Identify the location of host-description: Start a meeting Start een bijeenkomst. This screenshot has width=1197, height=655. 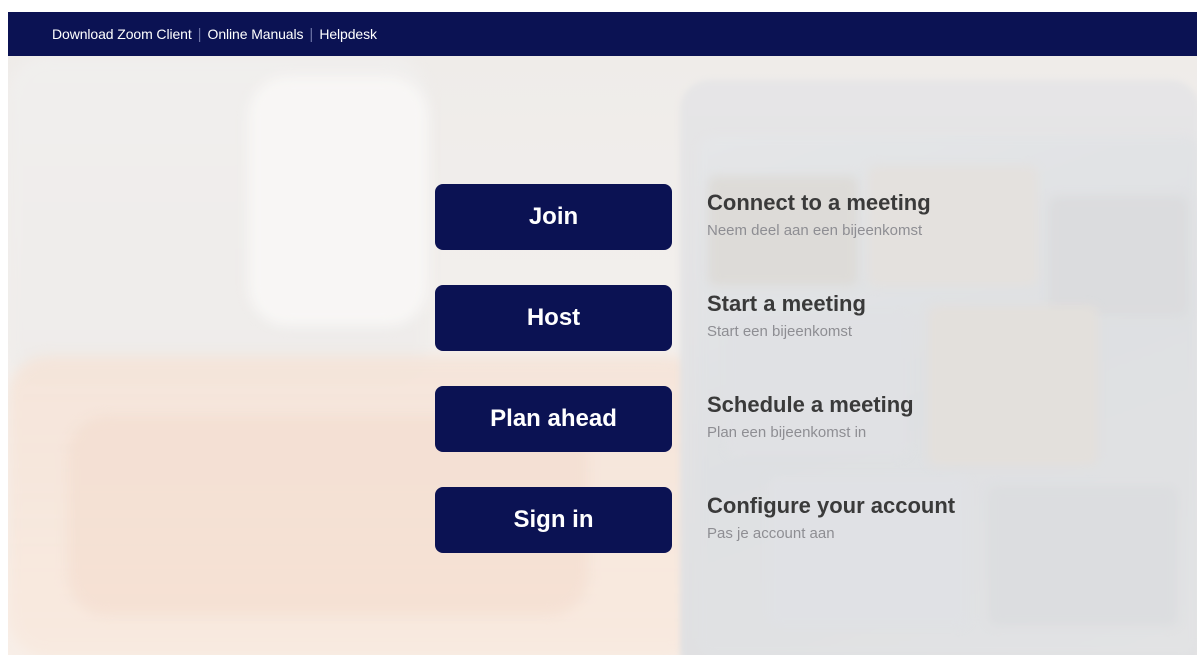
(786, 313).